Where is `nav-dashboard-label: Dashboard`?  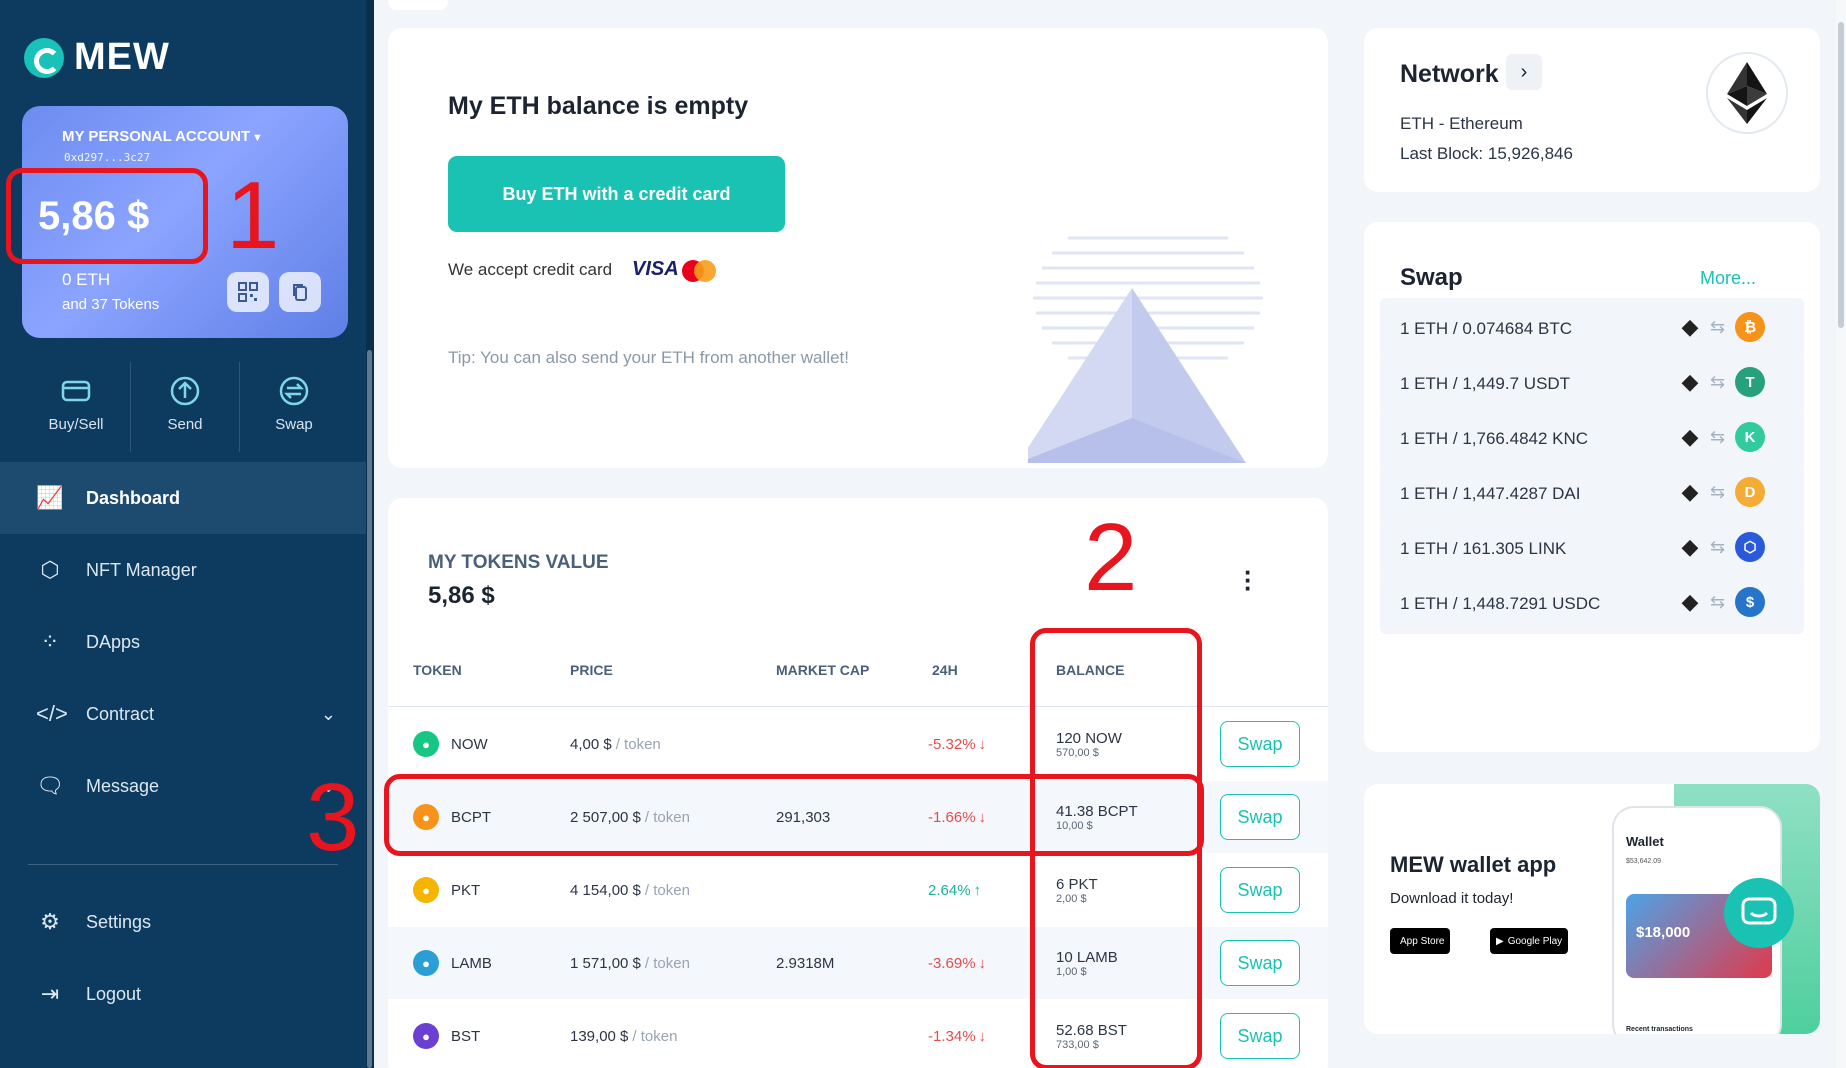
nav-dashboard-label: Dashboard is located at coordinates (133, 497).